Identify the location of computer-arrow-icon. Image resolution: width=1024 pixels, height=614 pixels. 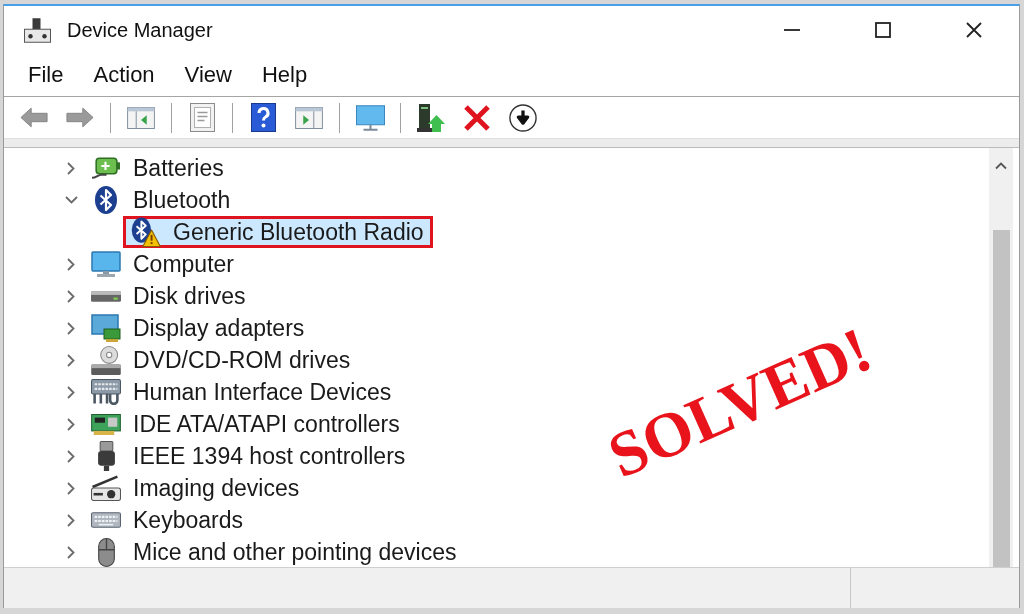
(431, 117).